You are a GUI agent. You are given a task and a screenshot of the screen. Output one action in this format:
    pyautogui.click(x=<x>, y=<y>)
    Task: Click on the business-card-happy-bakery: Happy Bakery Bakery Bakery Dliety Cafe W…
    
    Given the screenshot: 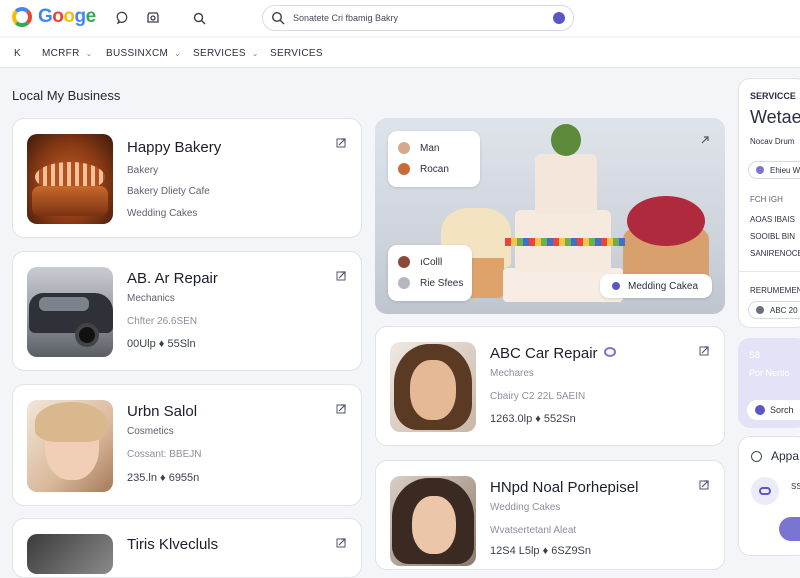 What is the action you would take?
    pyautogui.click(x=187, y=178)
    